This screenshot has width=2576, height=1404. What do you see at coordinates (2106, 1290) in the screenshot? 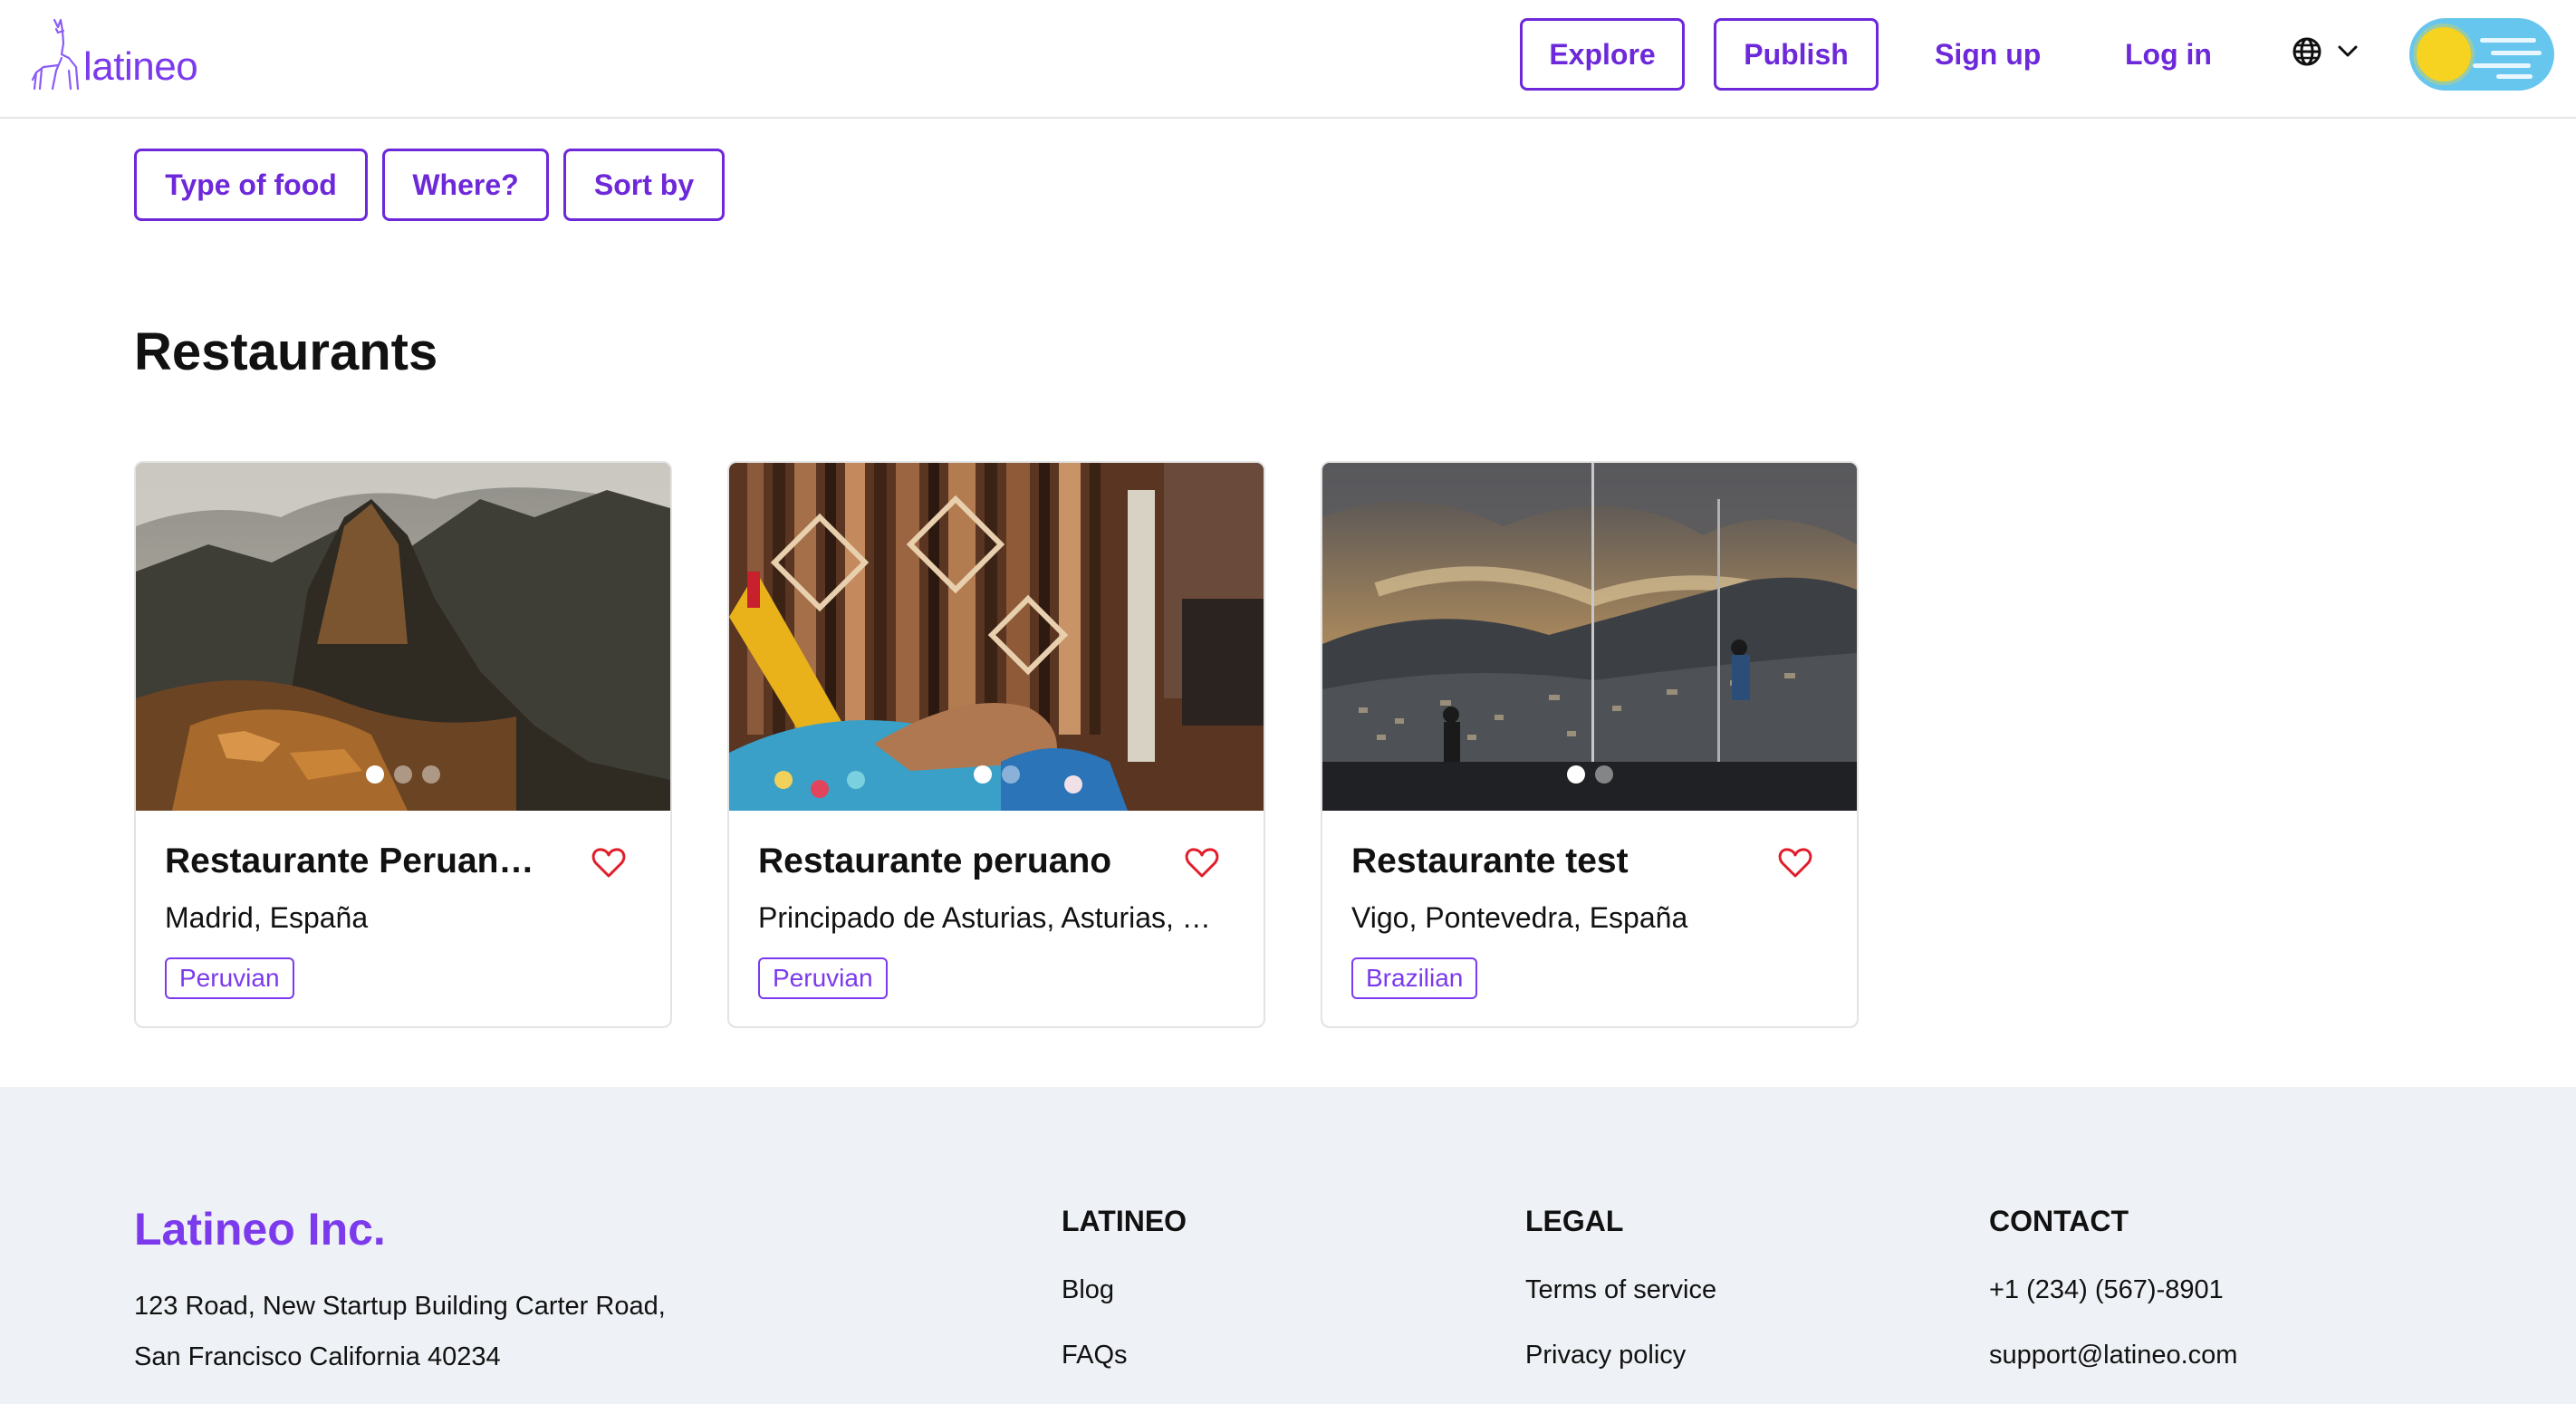
I see `footer-link-phone: +1 (234) (567)-8901` at bounding box center [2106, 1290].